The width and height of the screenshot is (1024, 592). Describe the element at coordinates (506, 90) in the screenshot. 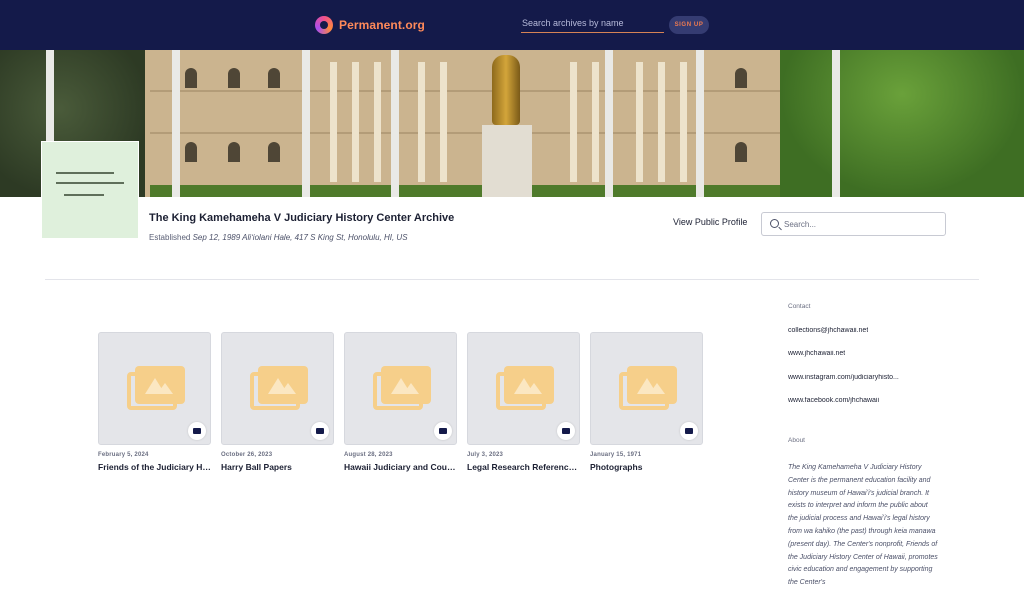

I see `banner-statue` at that location.